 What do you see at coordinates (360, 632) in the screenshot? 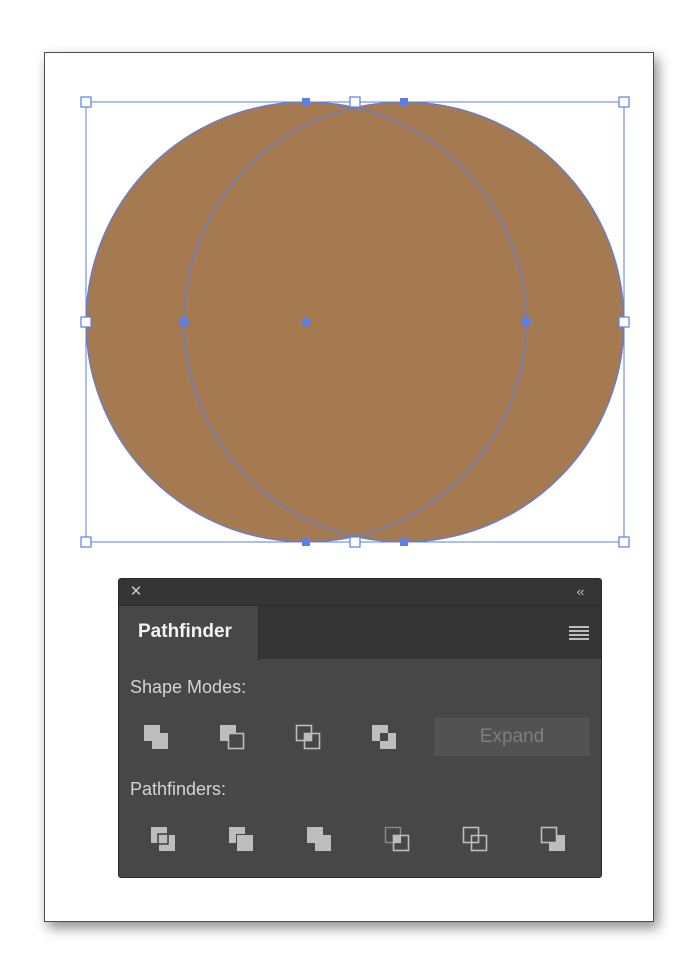
I see `panel-tab-bar: Pathfinder` at bounding box center [360, 632].